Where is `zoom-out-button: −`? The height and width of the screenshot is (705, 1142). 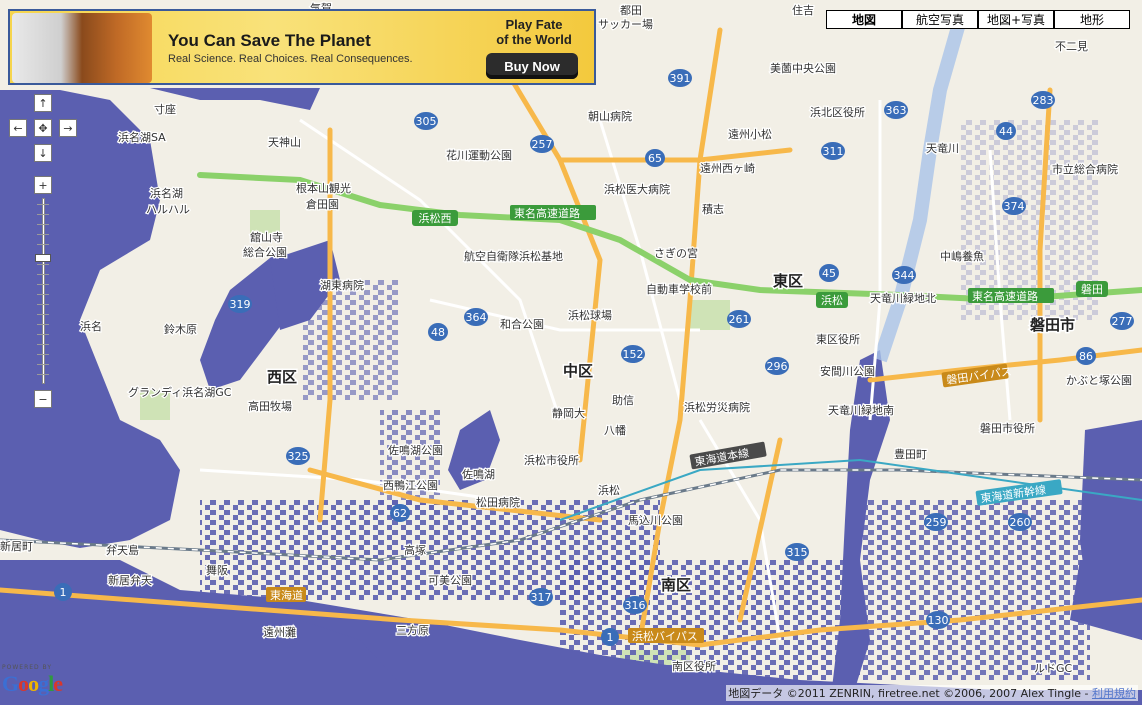
zoom-out-button: − is located at coordinates (43, 399).